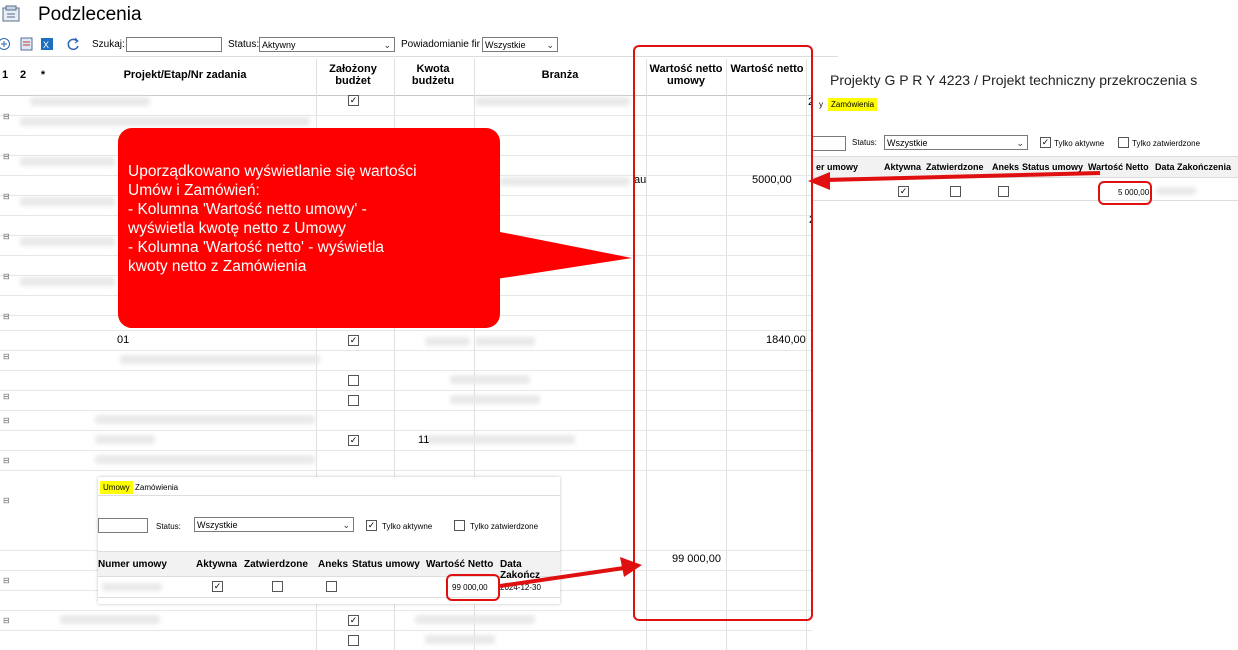  What do you see at coordinates (561, 255) in the screenshot?
I see `callout-pointer` at bounding box center [561, 255].